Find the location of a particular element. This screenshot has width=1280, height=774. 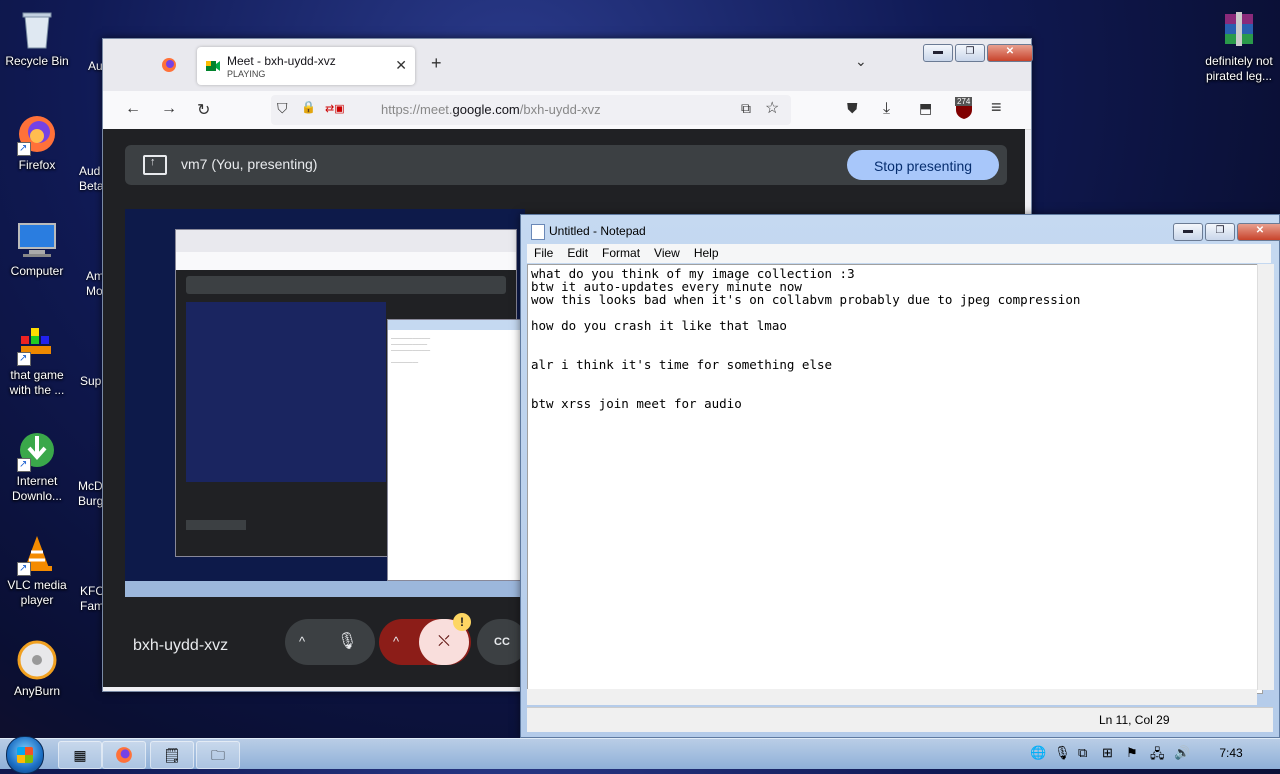

vertical-scrollbar is located at coordinates (1265, 477).